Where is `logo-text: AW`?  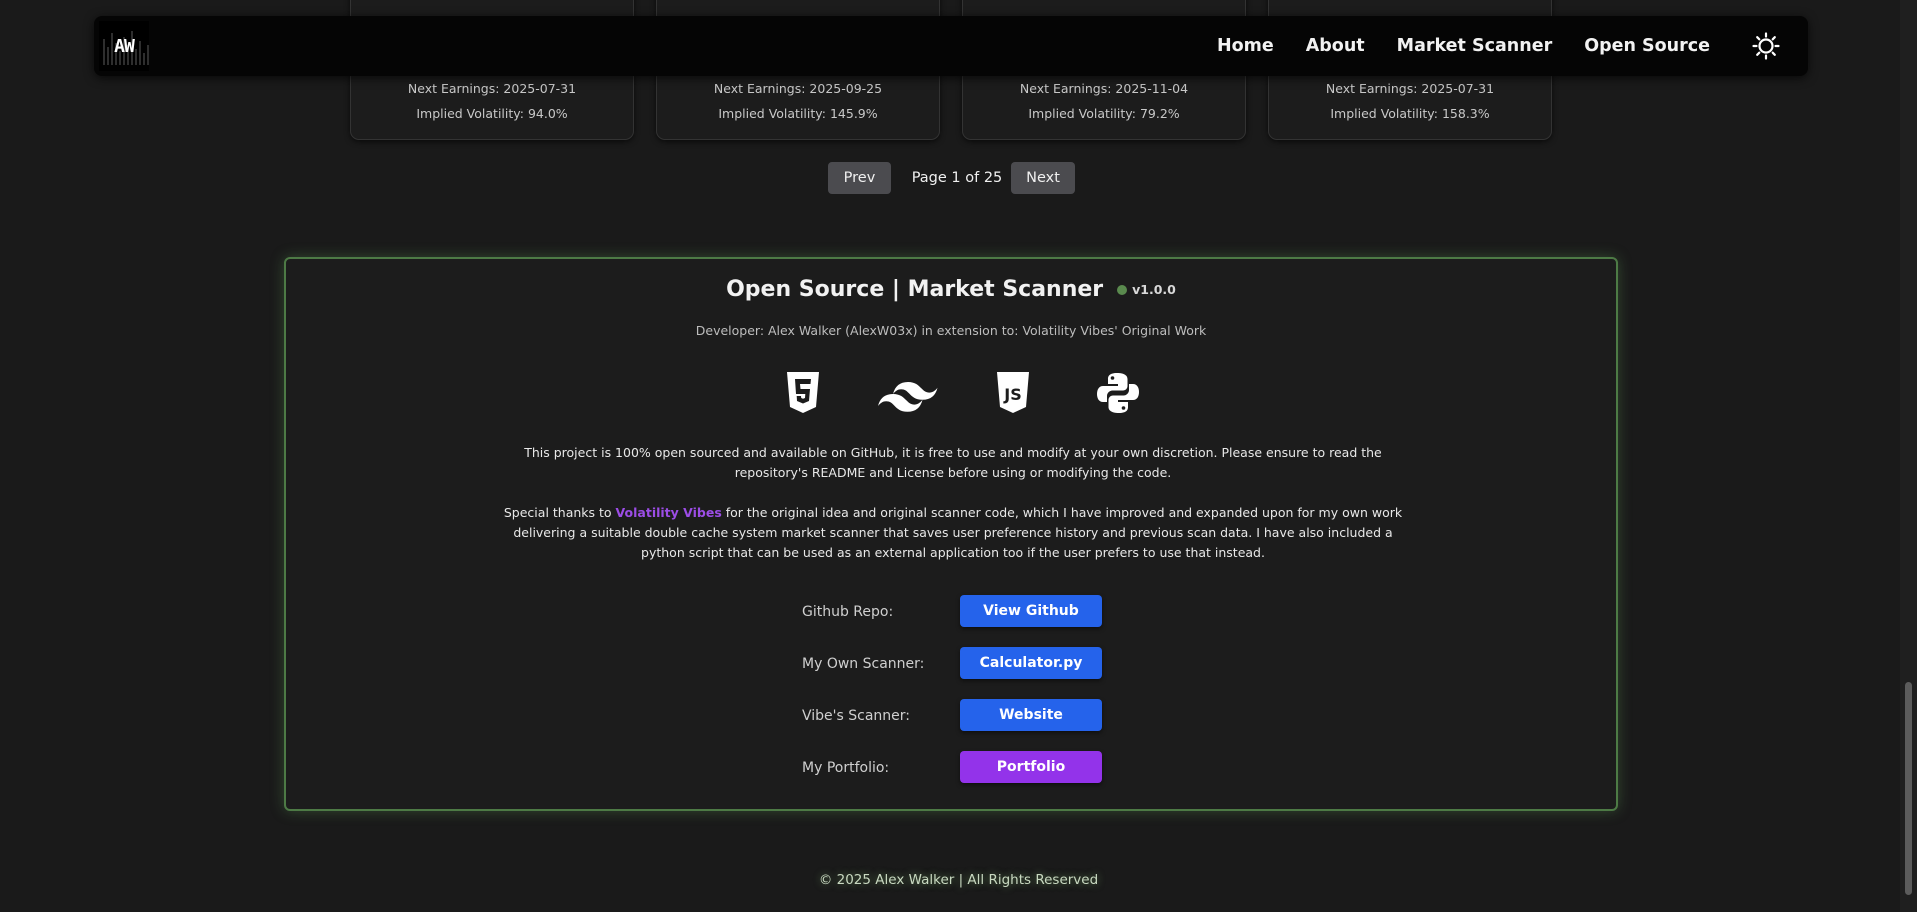
logo-text: AW is located at coordinates (124, 46).